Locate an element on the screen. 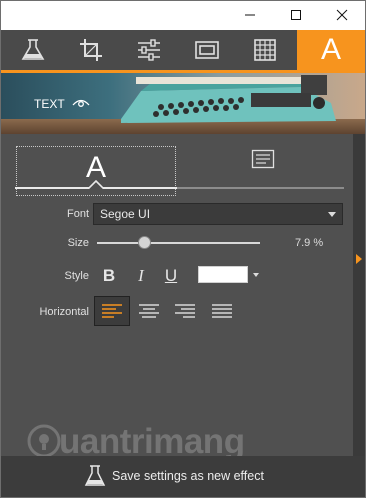  size-value: 7.9 % is located at coordinates (309, 243).